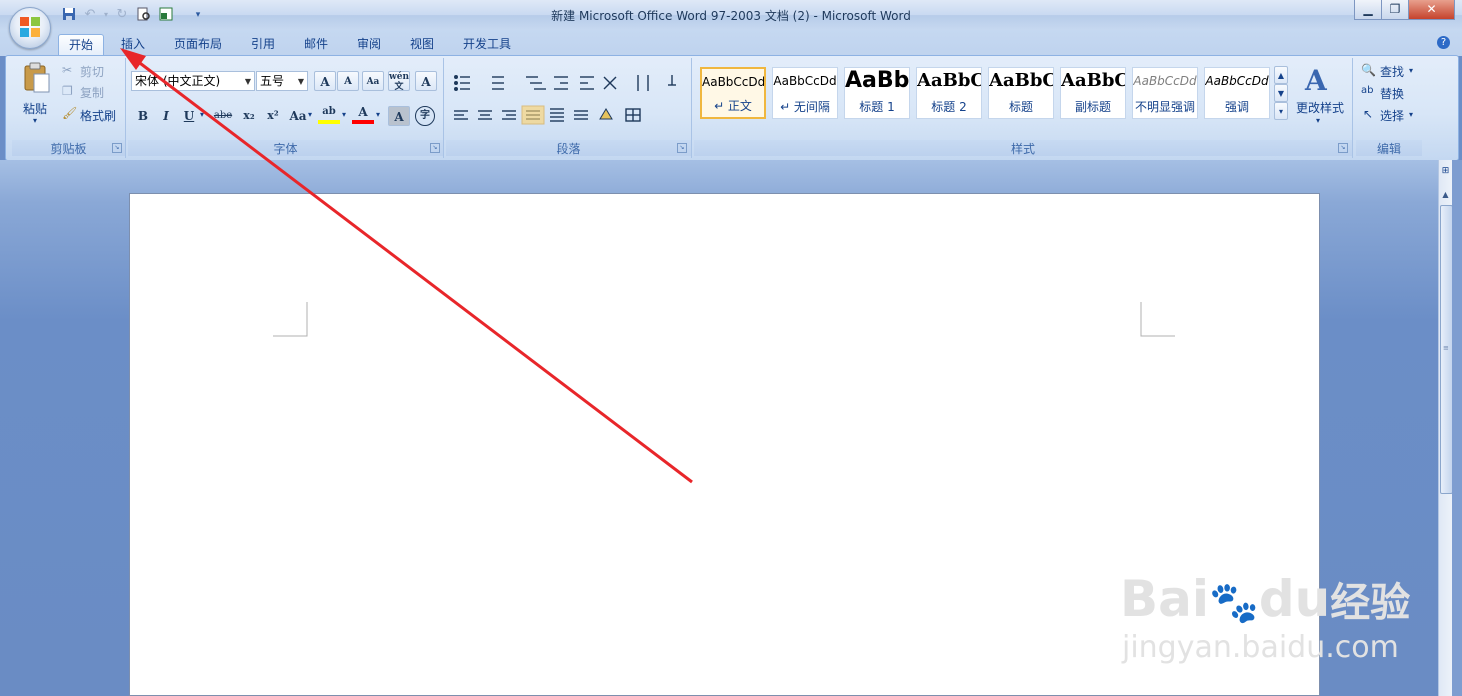  I want to click on style-normal: AaBbCcDd ↵ 正文, so click(733, 93).